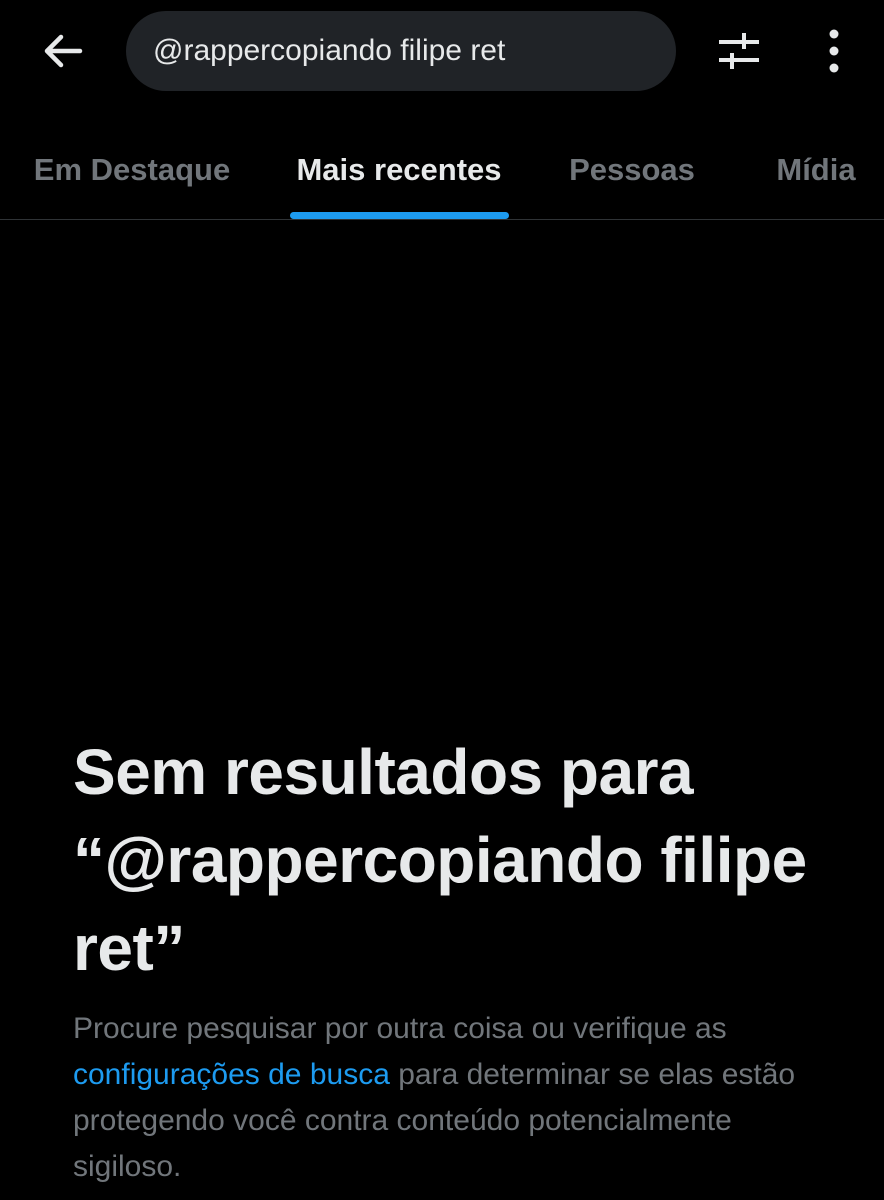 The width and height of the screenshot is (884, 1200). I want to click on back-button, so click(63, 51).